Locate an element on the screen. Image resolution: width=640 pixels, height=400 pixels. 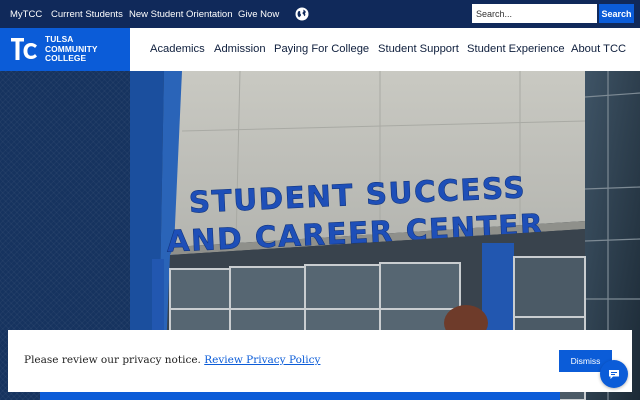
utility-link-mytcc: MyTCC is located at coordinates (26, 14).